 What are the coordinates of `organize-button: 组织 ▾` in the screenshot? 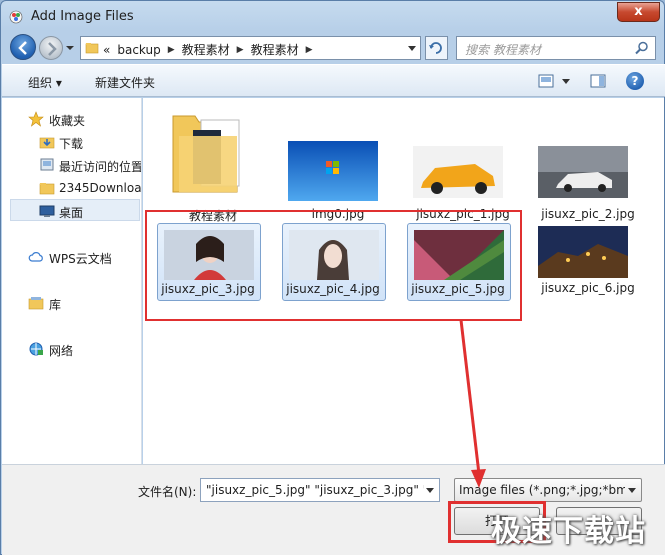 It's located at (45, 82).